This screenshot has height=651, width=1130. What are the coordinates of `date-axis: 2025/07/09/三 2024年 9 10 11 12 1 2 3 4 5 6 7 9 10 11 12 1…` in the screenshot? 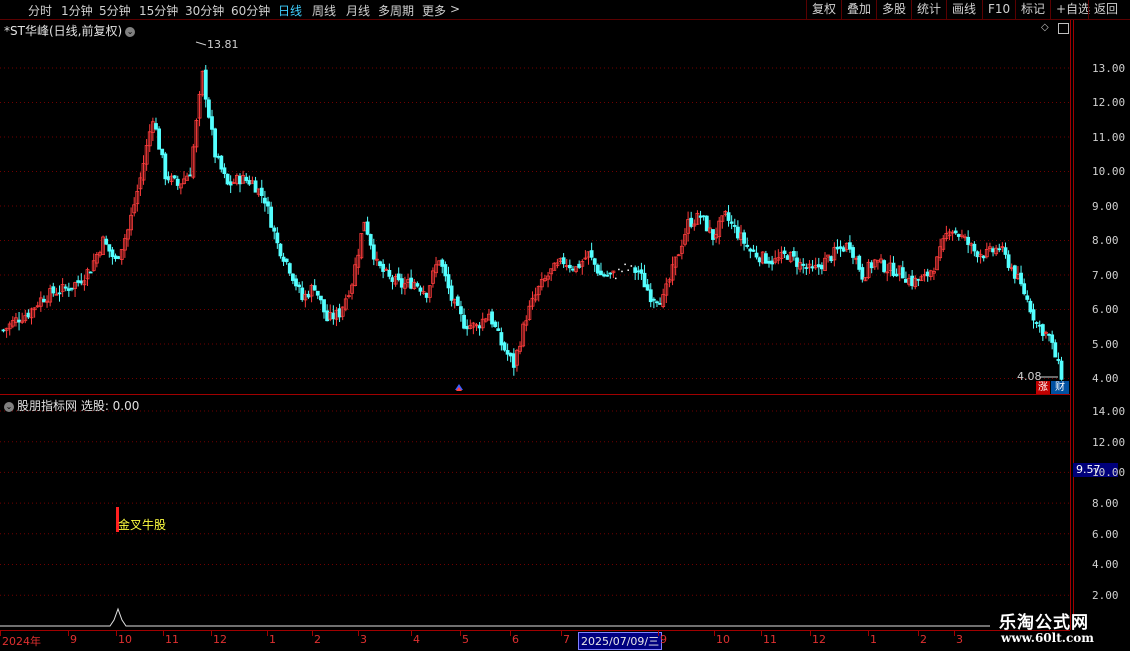 It's located at (535, 640).